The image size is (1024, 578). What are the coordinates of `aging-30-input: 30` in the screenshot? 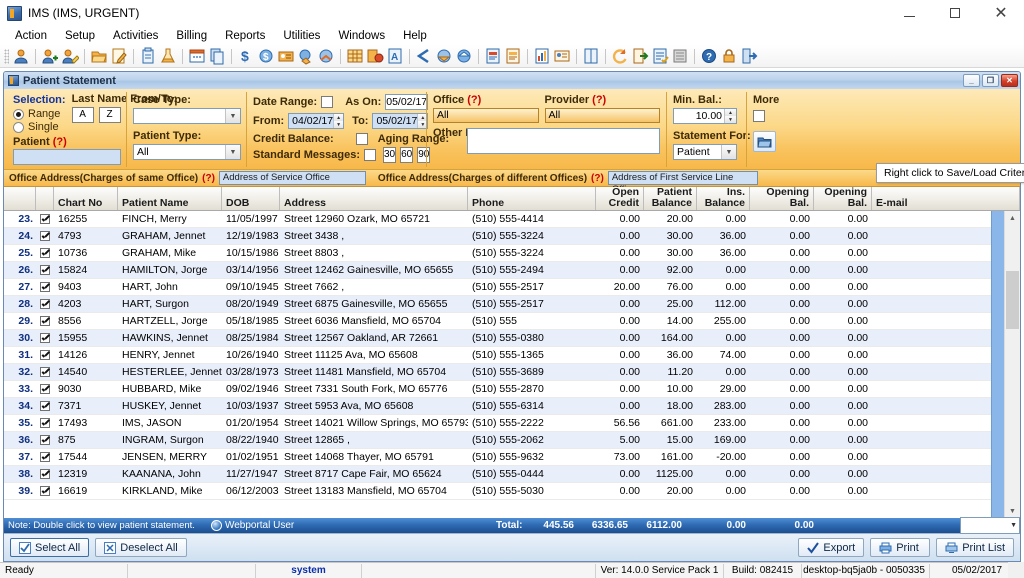 It's located at (389, 155).